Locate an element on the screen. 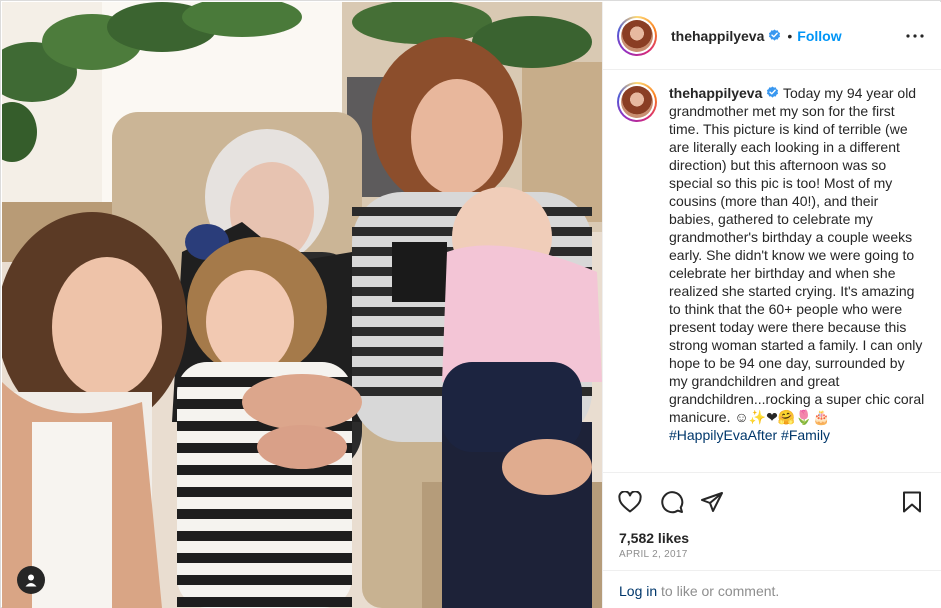  caption-username: thehappilyeva is located at coordinates (715, 93).